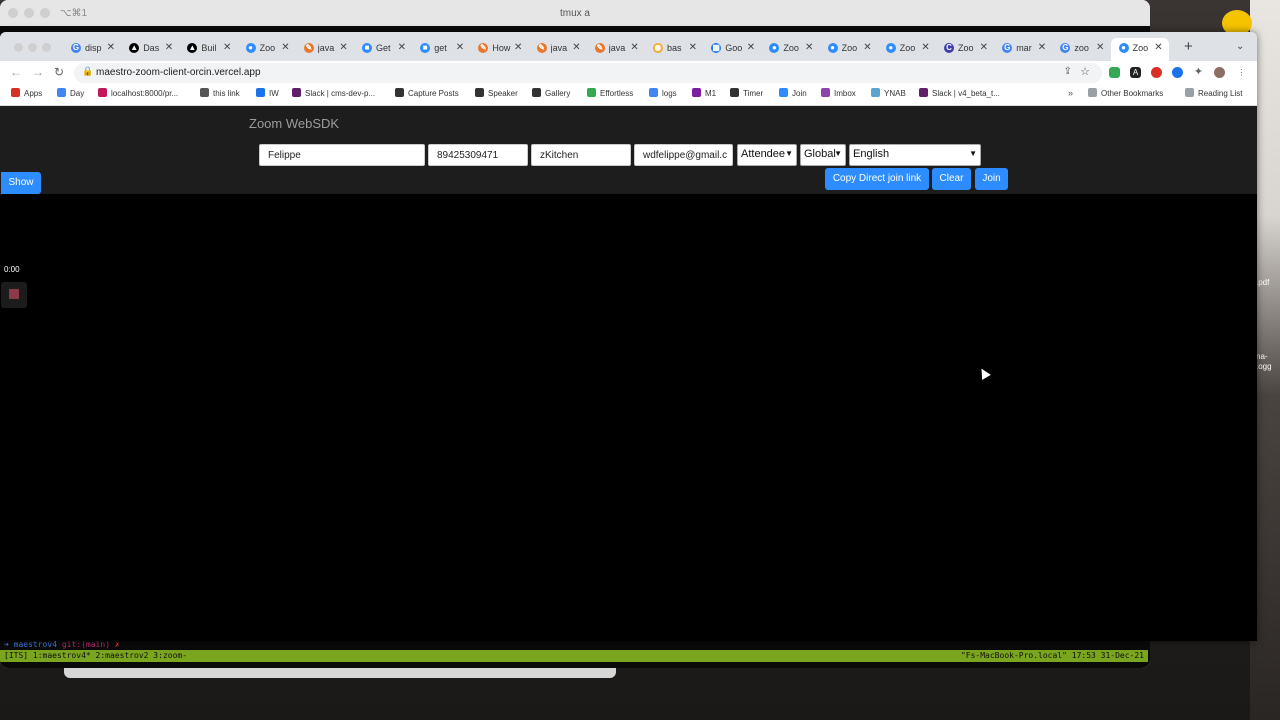 Image resolution: width=1280 pixels, height=720 pixels. What do you see at coordinates (70, 93) in the screenshot?
I see `bookmark-item: Day` at bounding box center [70, 93].